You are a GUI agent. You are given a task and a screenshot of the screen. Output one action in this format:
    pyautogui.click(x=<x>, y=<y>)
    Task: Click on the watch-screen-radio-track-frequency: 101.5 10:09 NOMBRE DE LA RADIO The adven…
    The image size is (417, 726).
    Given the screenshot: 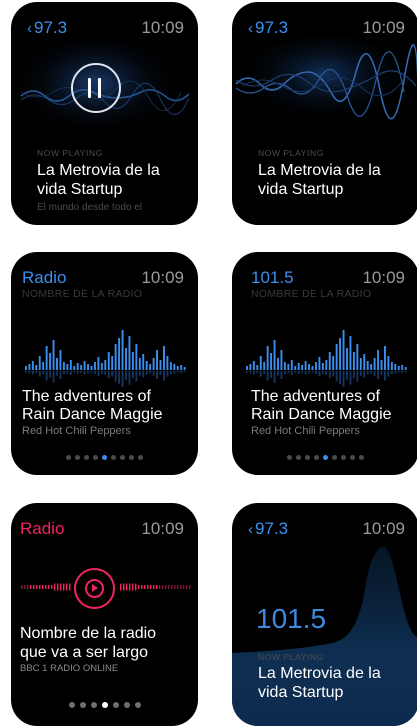 What is the action you would take?
    pyautogui.click(x=324, y=363)
    